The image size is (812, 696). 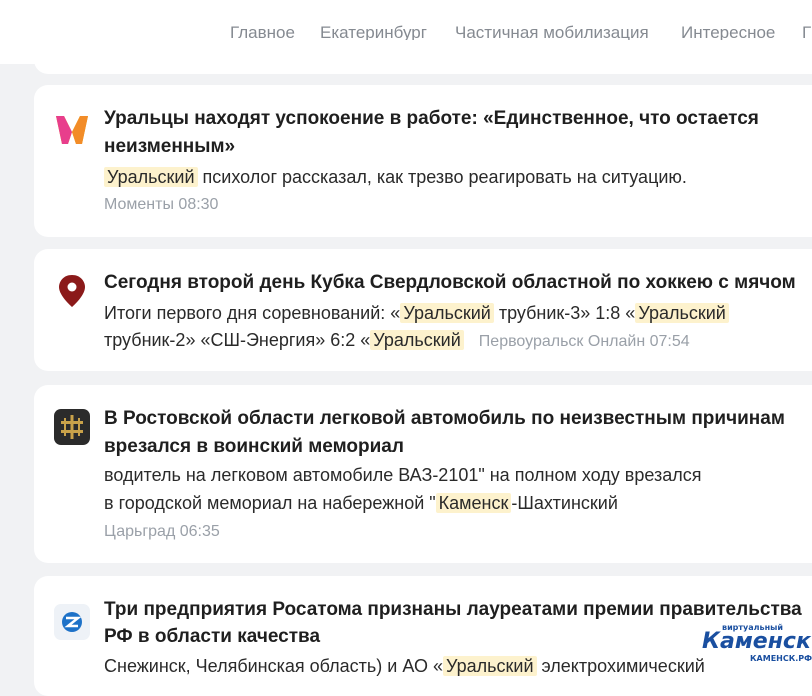 I want to click on source-time: Моменты 08:30, so click(x=161, y=205).